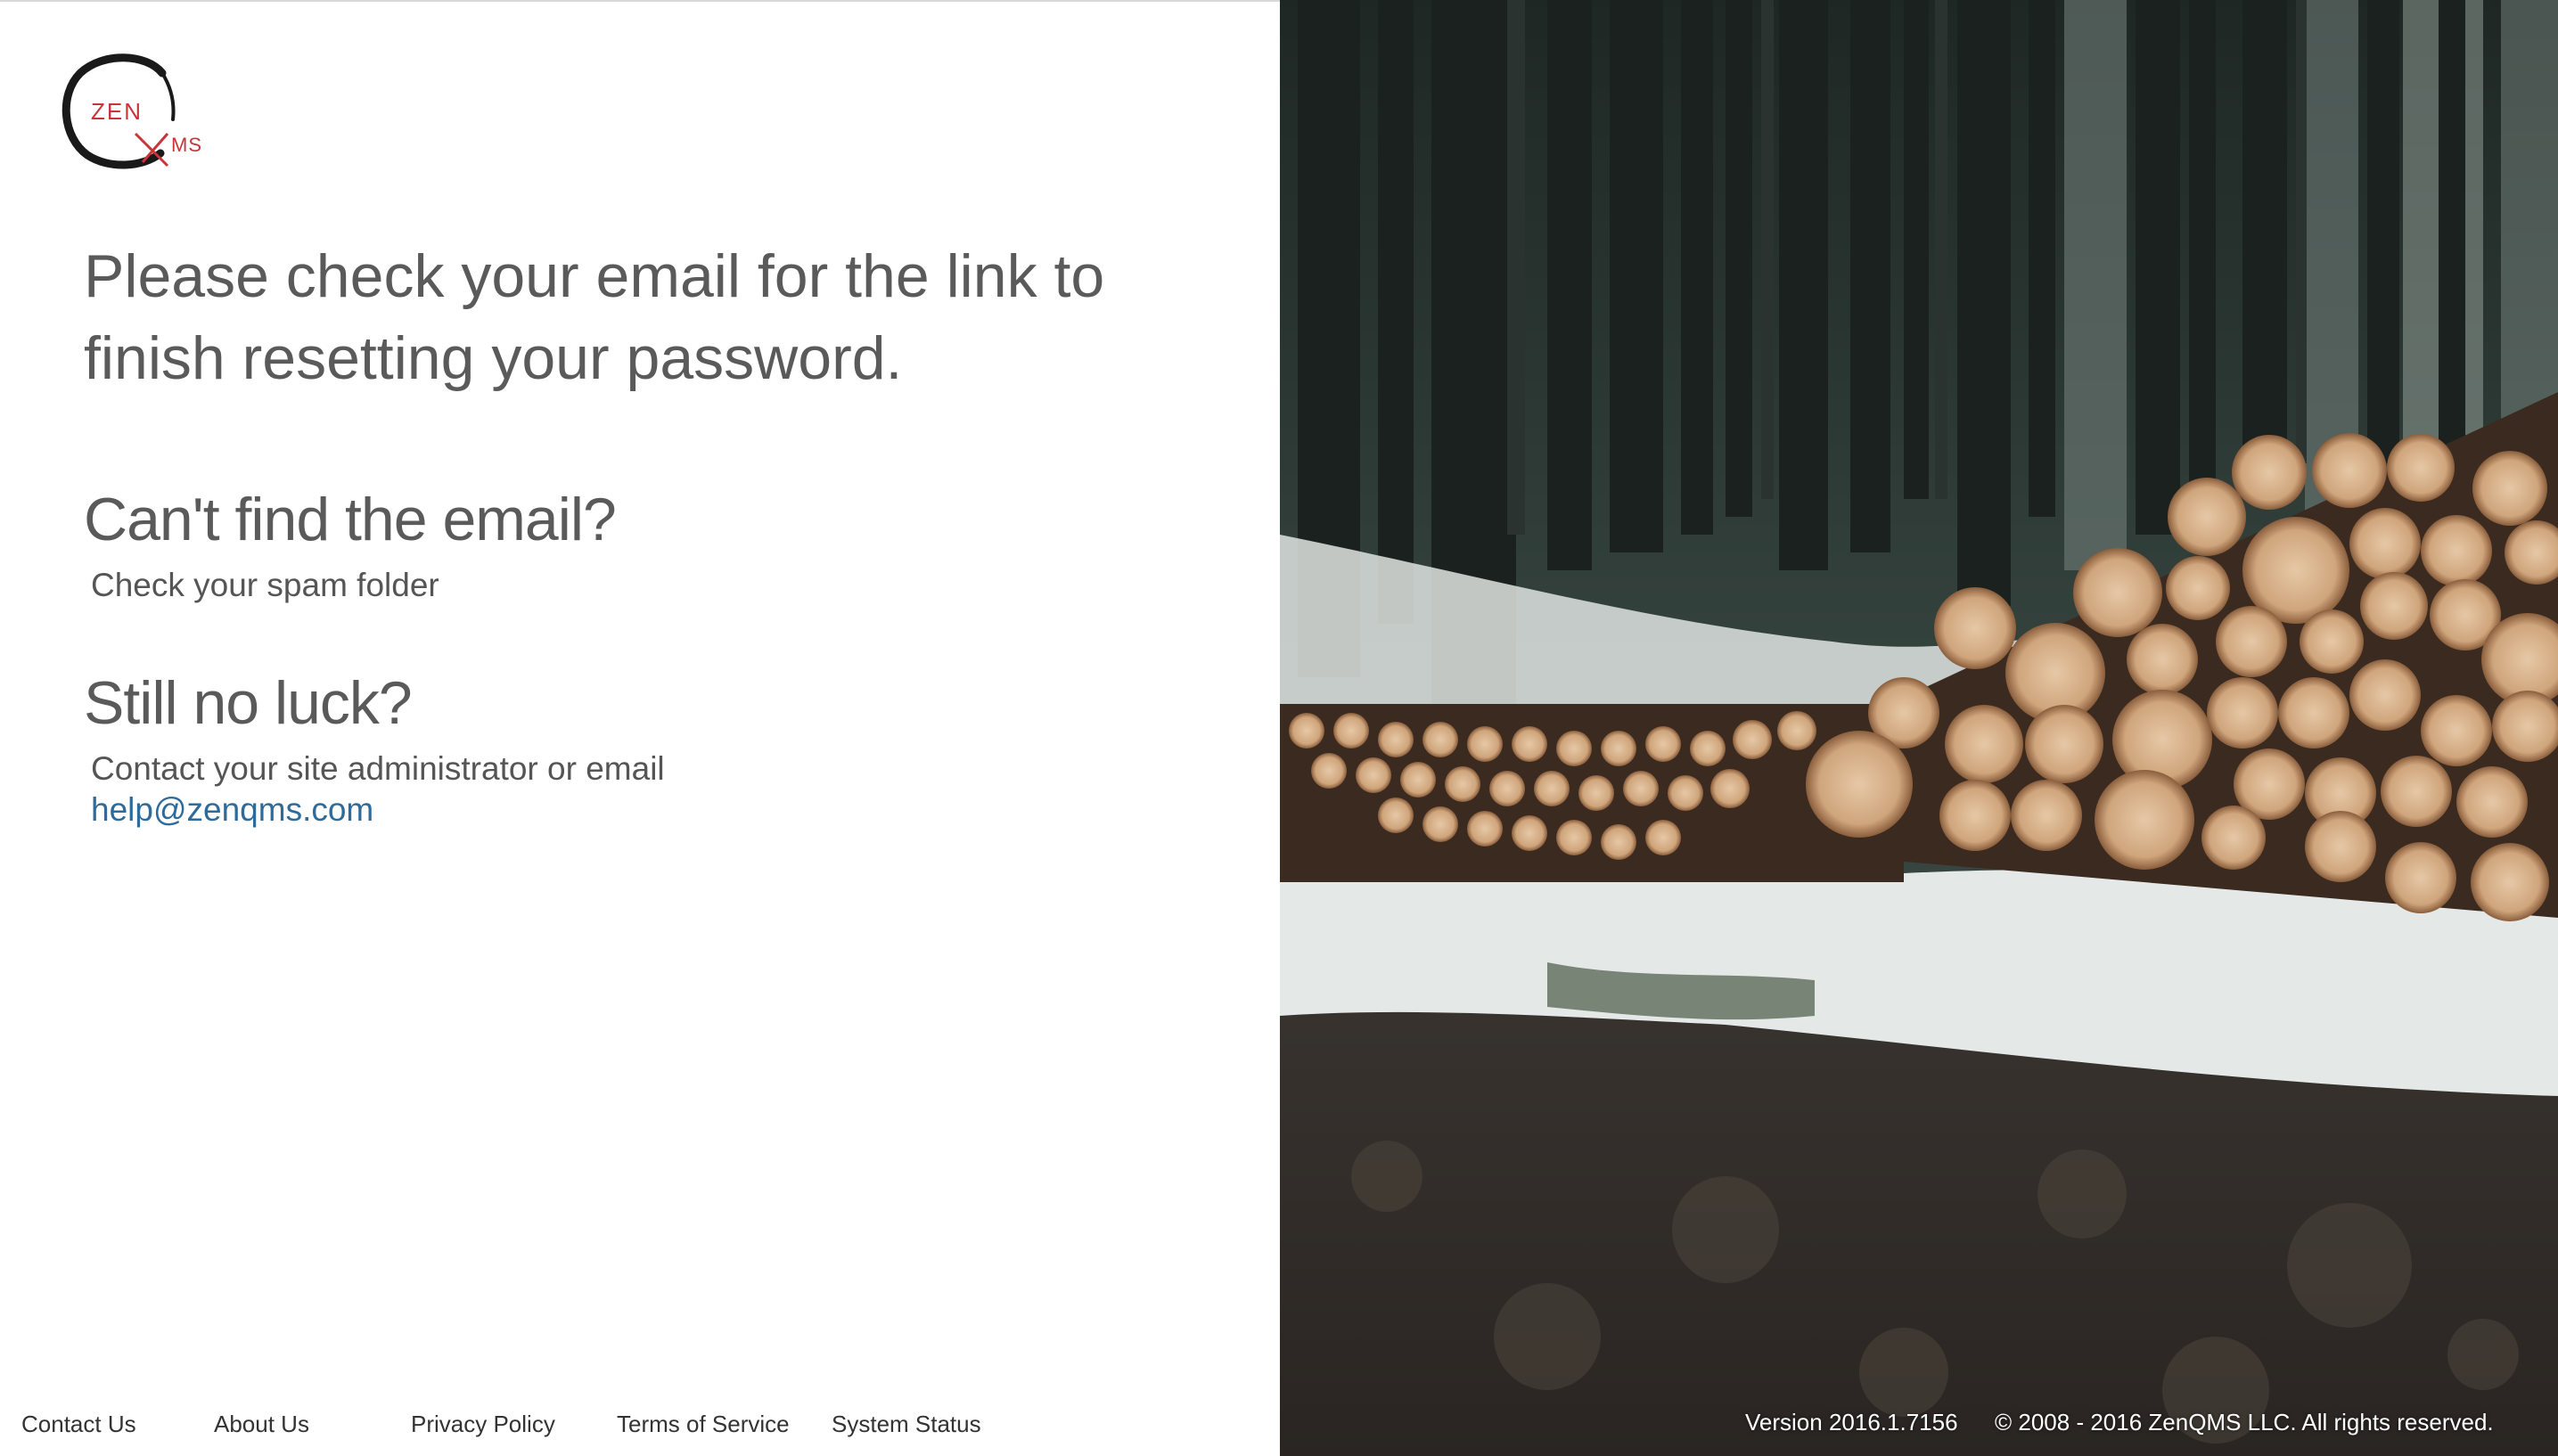  What do you see at coordinates (248, 703) in the screenshot?
I see `no-luck-heading: Still no luck?` at bounding box center [248, 703].